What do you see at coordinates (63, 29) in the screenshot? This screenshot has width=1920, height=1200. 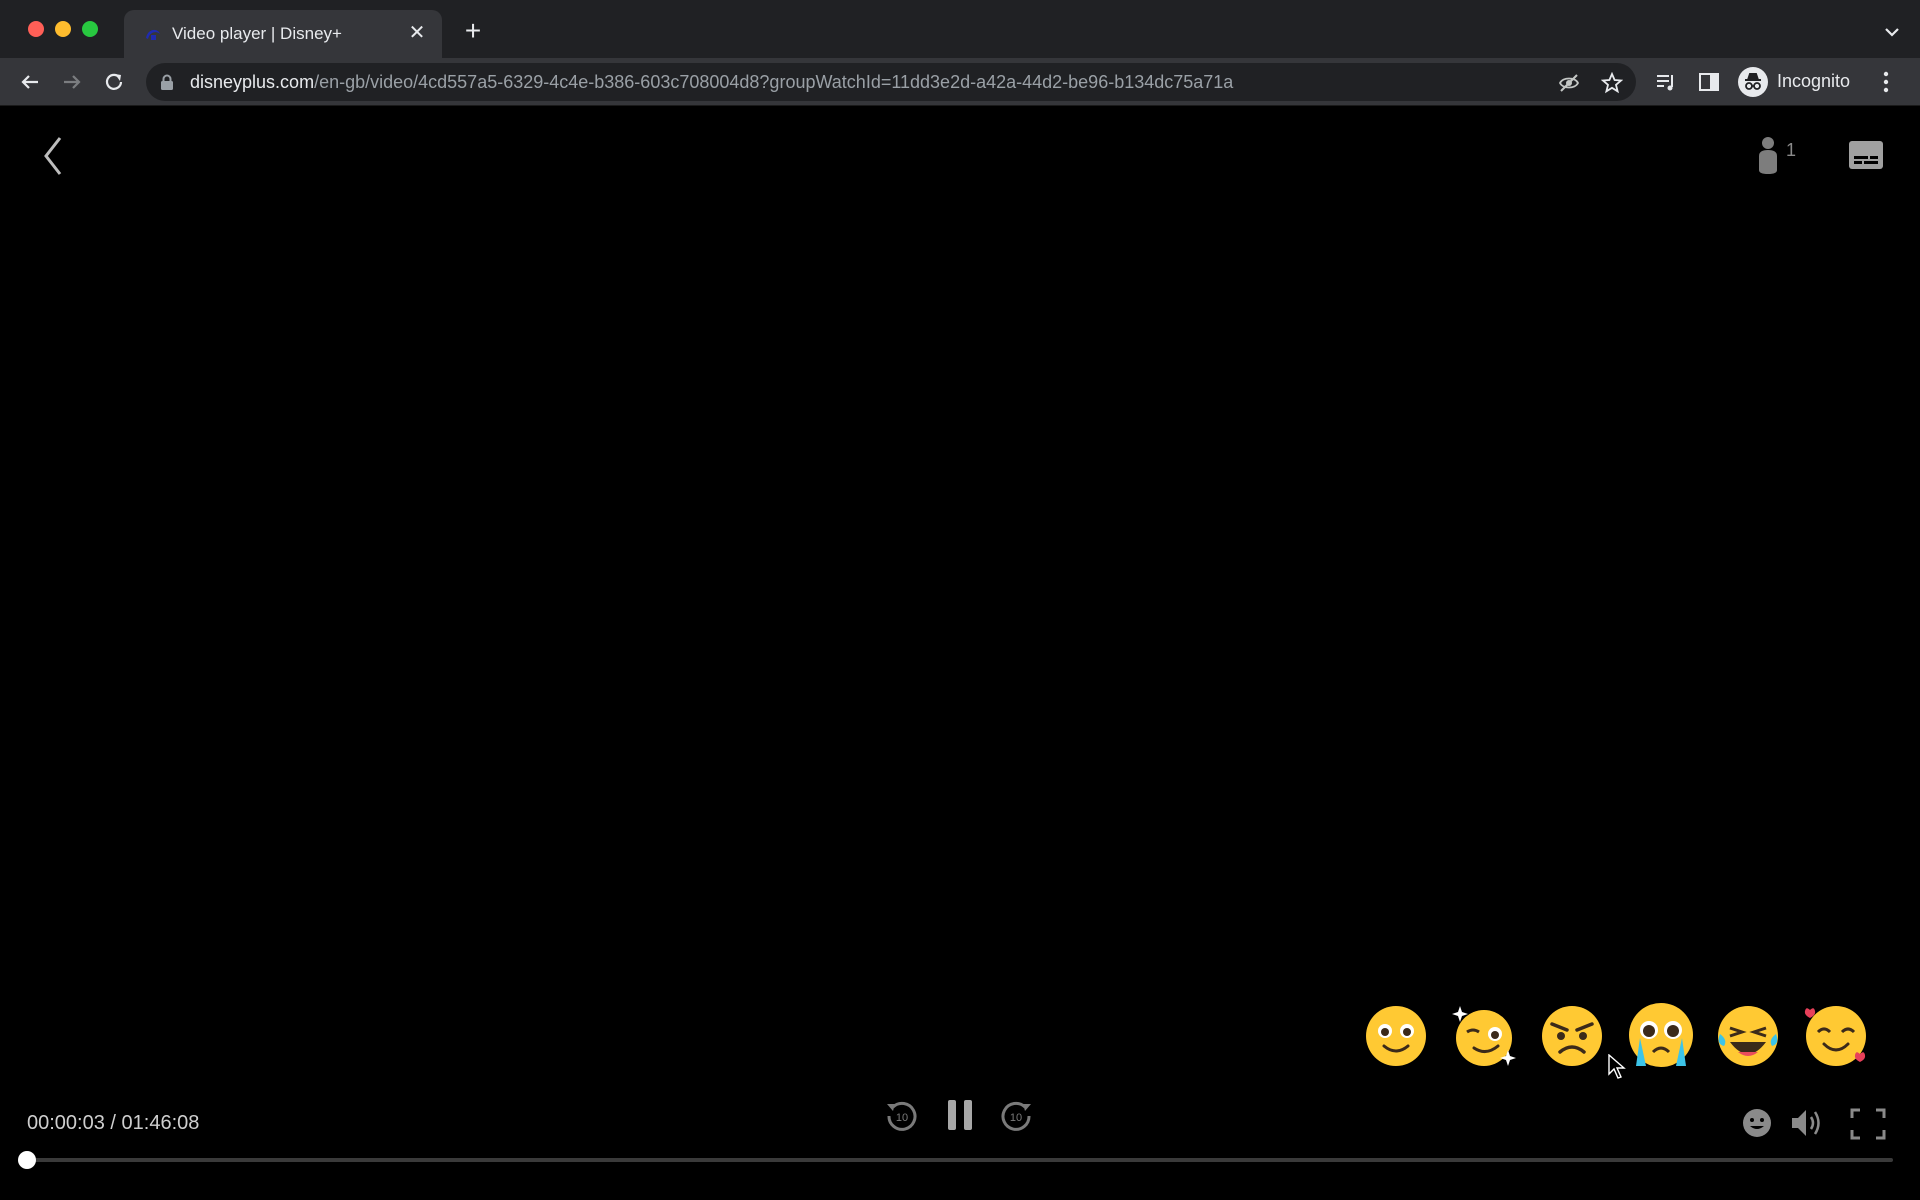 I see `minimize-window-button` at bounding box center [63, 29].